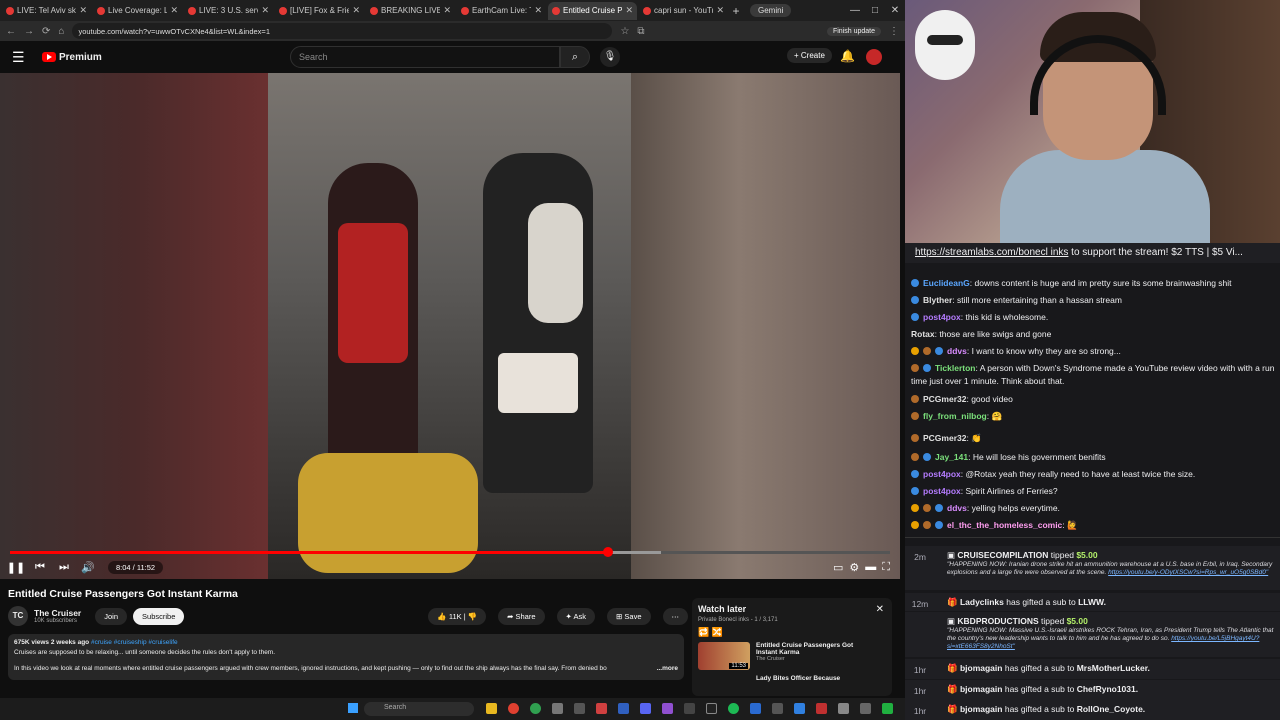 This screenshot has width=1280, height=720. I want to click on chat-username: EuclideanG, so click(946, 283).